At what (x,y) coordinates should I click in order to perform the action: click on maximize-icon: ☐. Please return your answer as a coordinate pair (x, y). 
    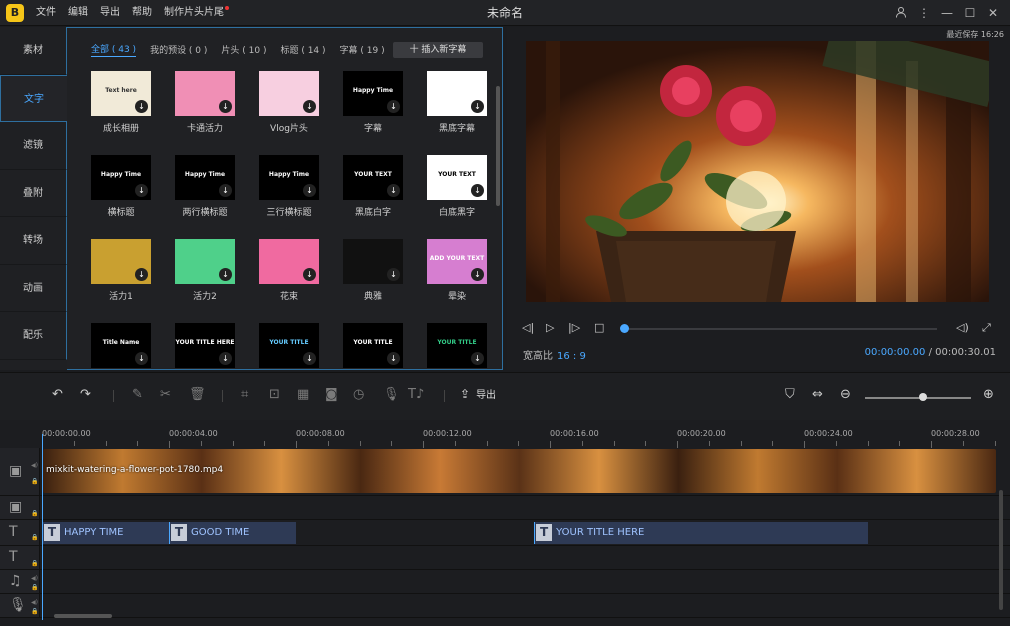
    Looking at the image, I should click on (970, 13).